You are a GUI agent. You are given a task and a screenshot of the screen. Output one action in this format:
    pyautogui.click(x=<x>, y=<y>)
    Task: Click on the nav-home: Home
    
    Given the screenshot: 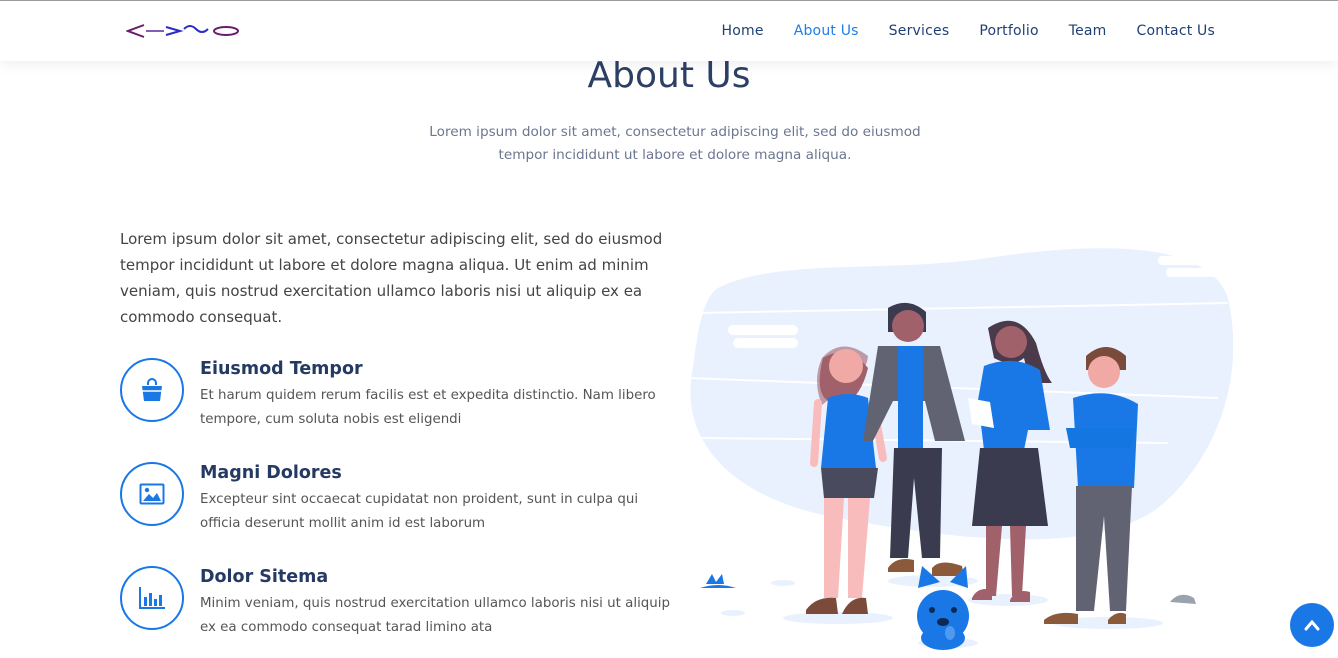 What is the action you would take?
    pyautogui.click(x=743, y=31)
    